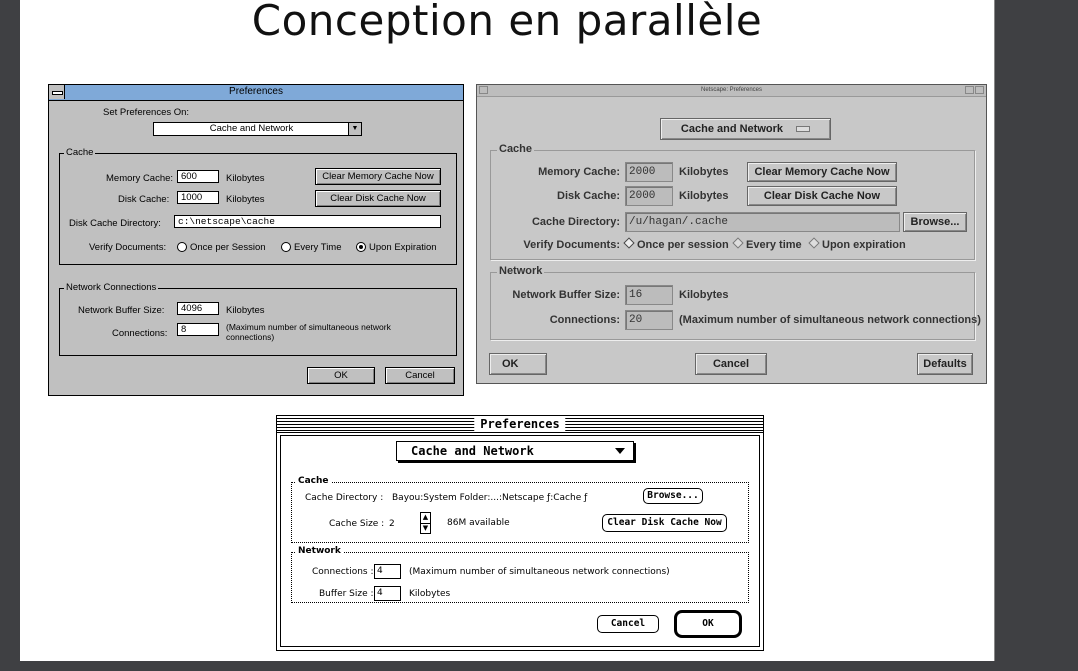 Image resolution: width=1078 pixels, height=671 pixels. What do you see at coordinates (507, 22) in the screenshot?
I see `slide-title: Conception en parallèle` at bounding box center [507, 22].